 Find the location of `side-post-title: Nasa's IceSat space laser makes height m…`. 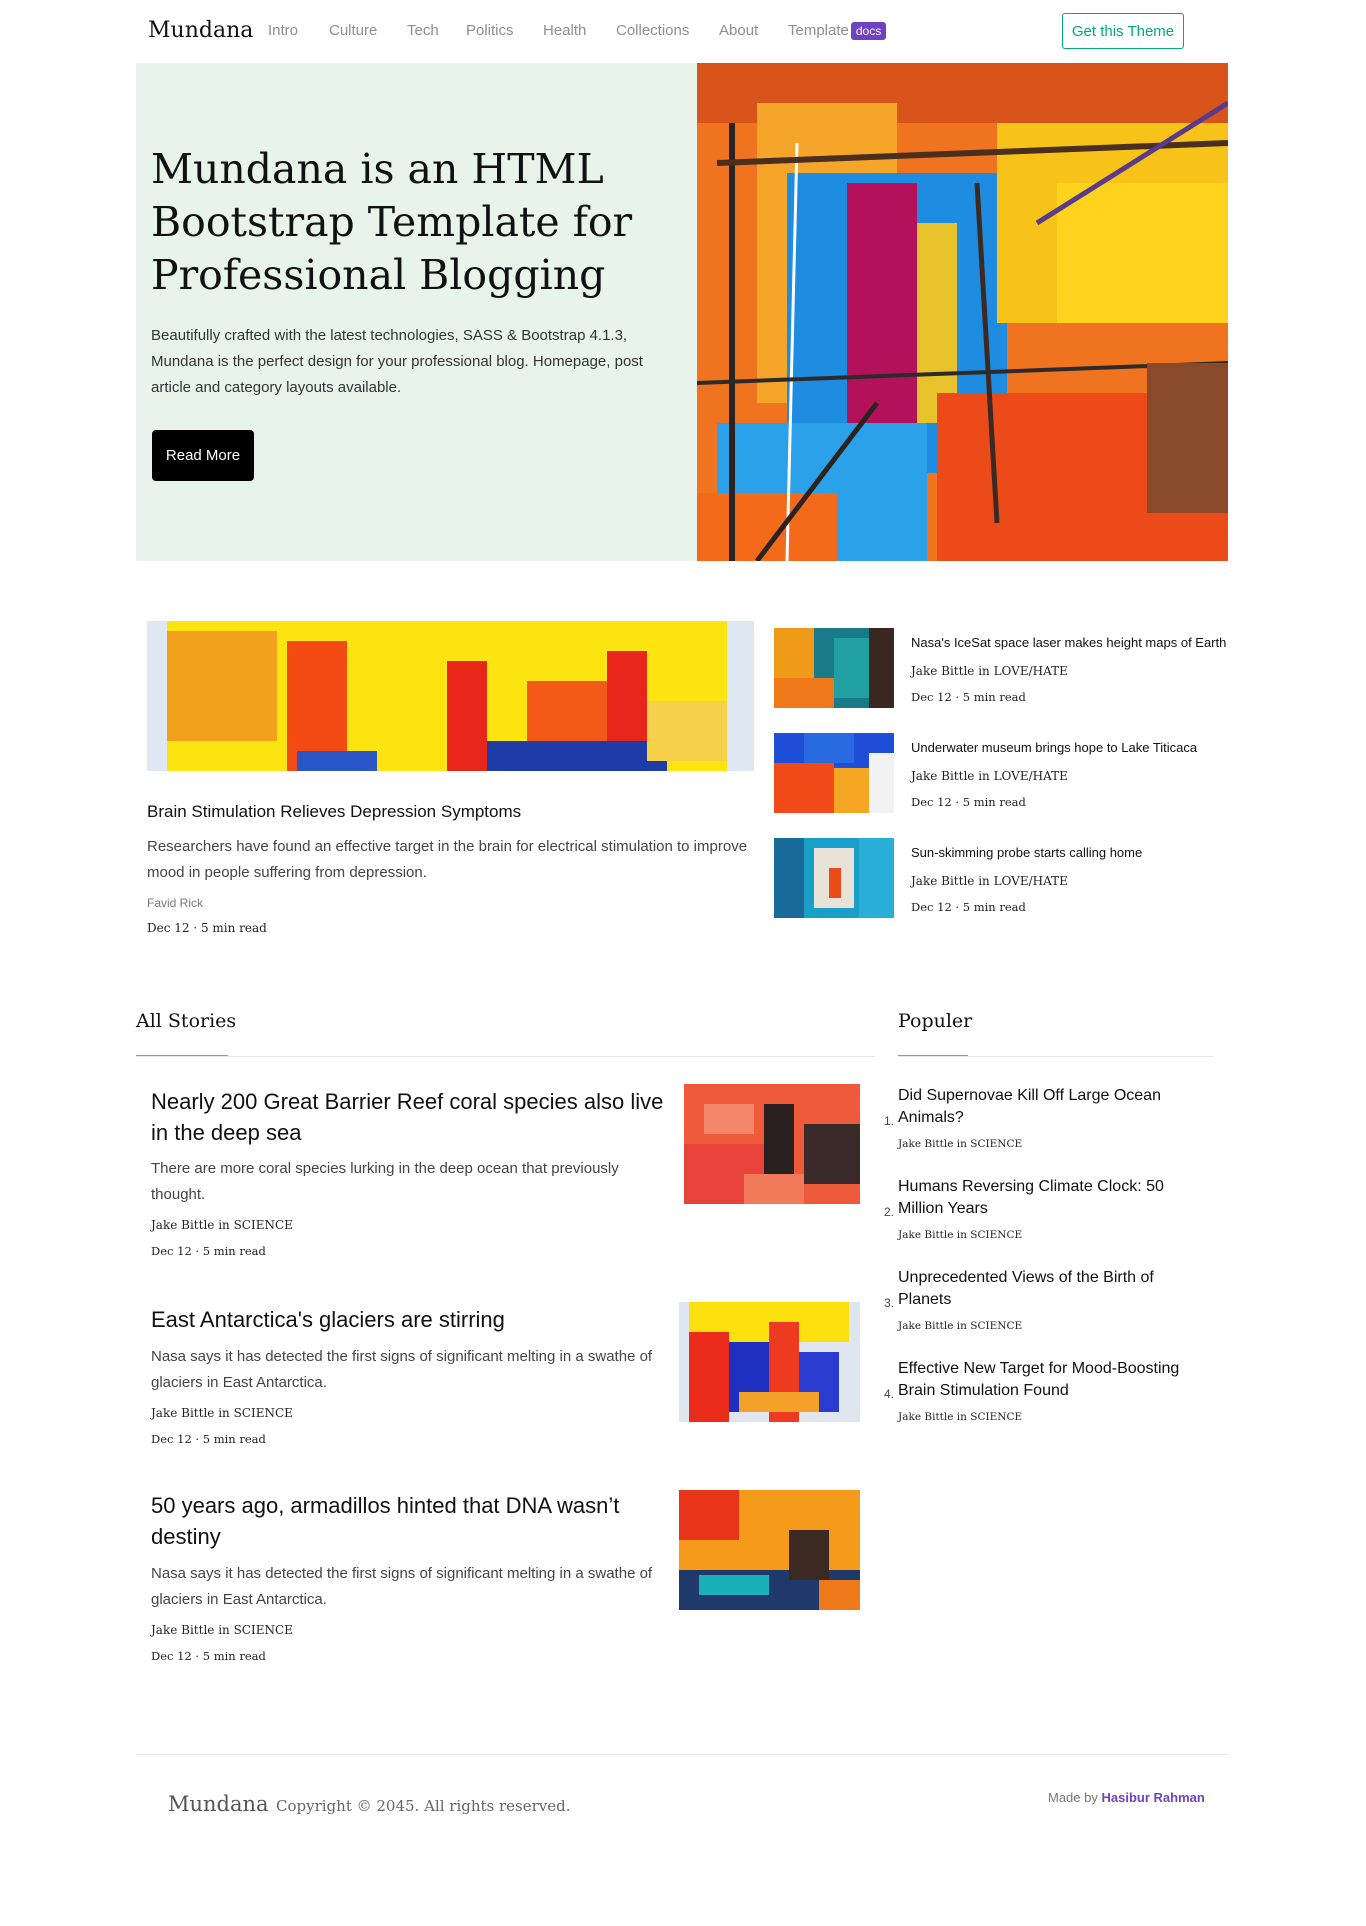

side-post-title: Nasa's IceSat space laser makes height m… is located at coordinates (1071, 642).